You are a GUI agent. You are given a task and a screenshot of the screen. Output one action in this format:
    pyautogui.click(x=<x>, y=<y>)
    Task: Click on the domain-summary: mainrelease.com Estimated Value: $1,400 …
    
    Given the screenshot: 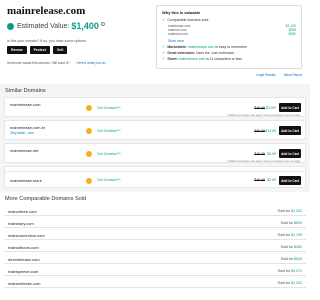 What is the action you would take?
    pyautogui.click(x=77, y=35)
    